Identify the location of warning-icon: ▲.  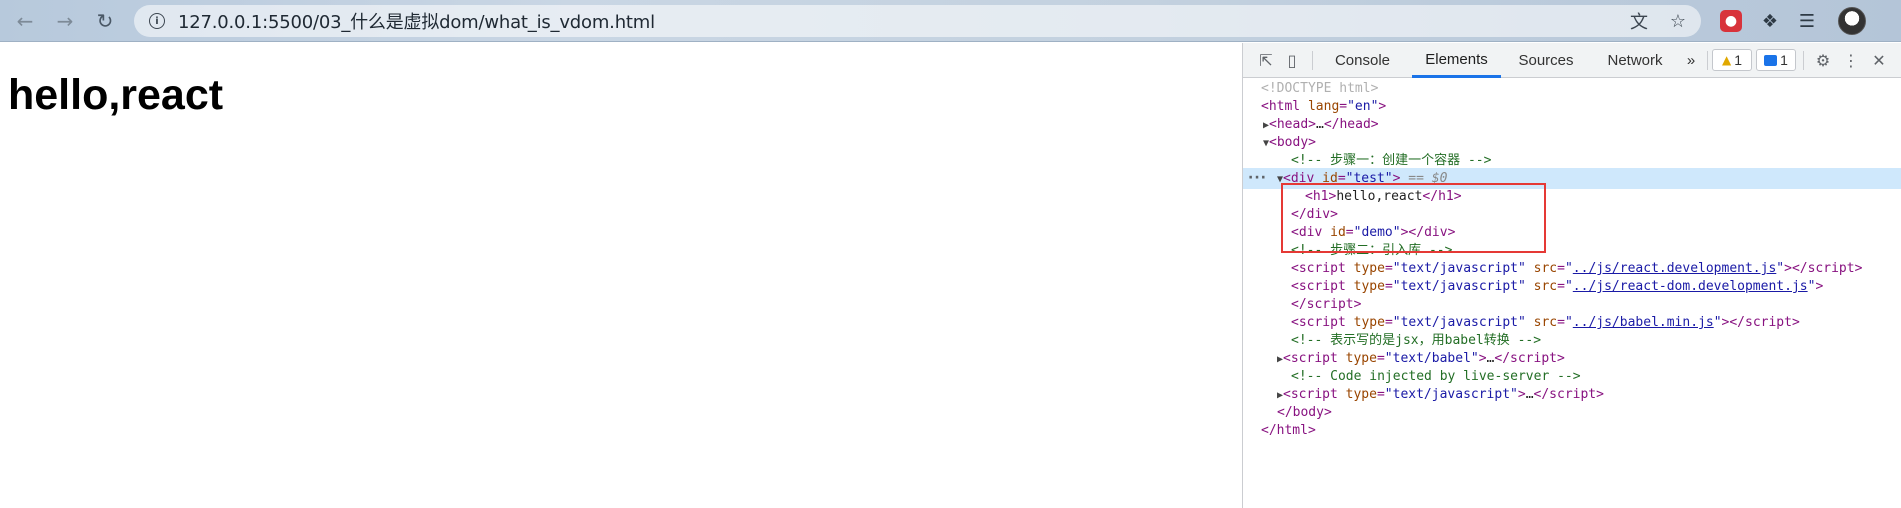
(1726, 60).